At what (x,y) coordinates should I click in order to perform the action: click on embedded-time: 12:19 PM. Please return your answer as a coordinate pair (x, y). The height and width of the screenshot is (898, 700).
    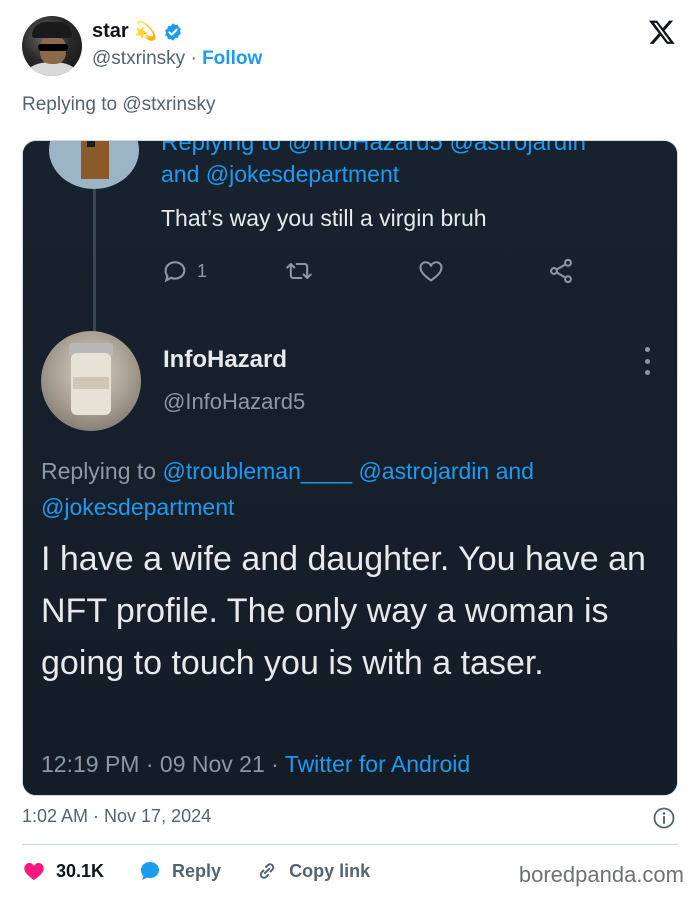
    Looking at the image, I should click on (90, 764).